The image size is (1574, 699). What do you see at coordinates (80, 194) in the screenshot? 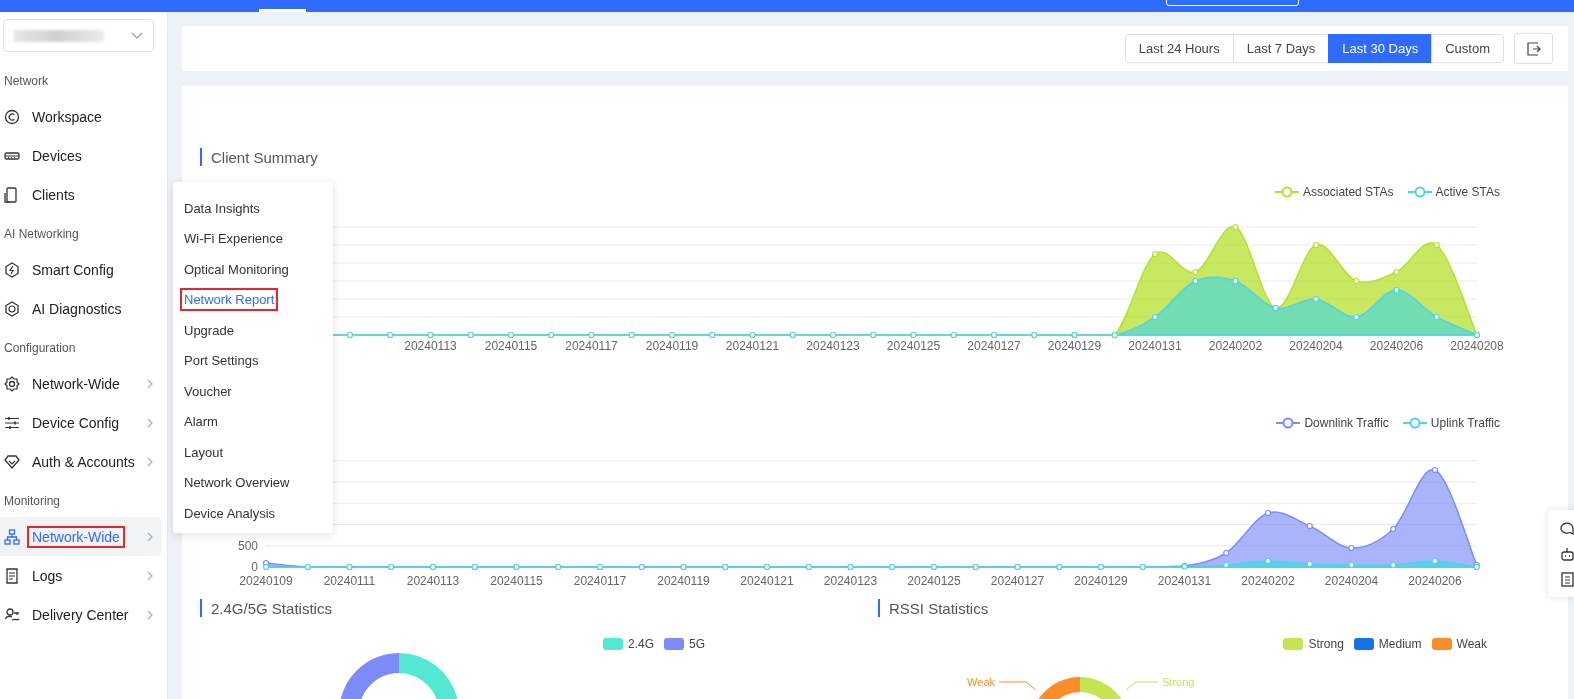
I see `sidebar-item: Clients` at bounding box center [80, 194].